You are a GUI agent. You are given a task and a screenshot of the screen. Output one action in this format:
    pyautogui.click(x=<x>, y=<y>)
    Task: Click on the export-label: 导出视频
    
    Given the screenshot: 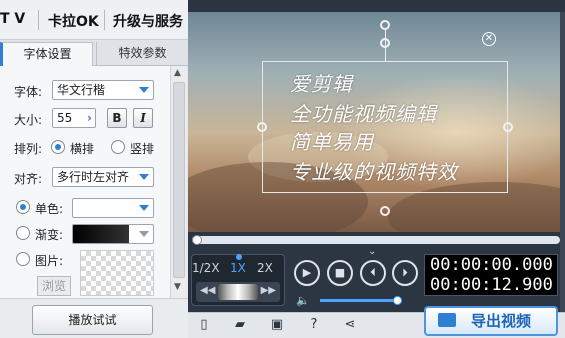 What is the action you would take?
    pyautogui.click(x=500, y=321)
    